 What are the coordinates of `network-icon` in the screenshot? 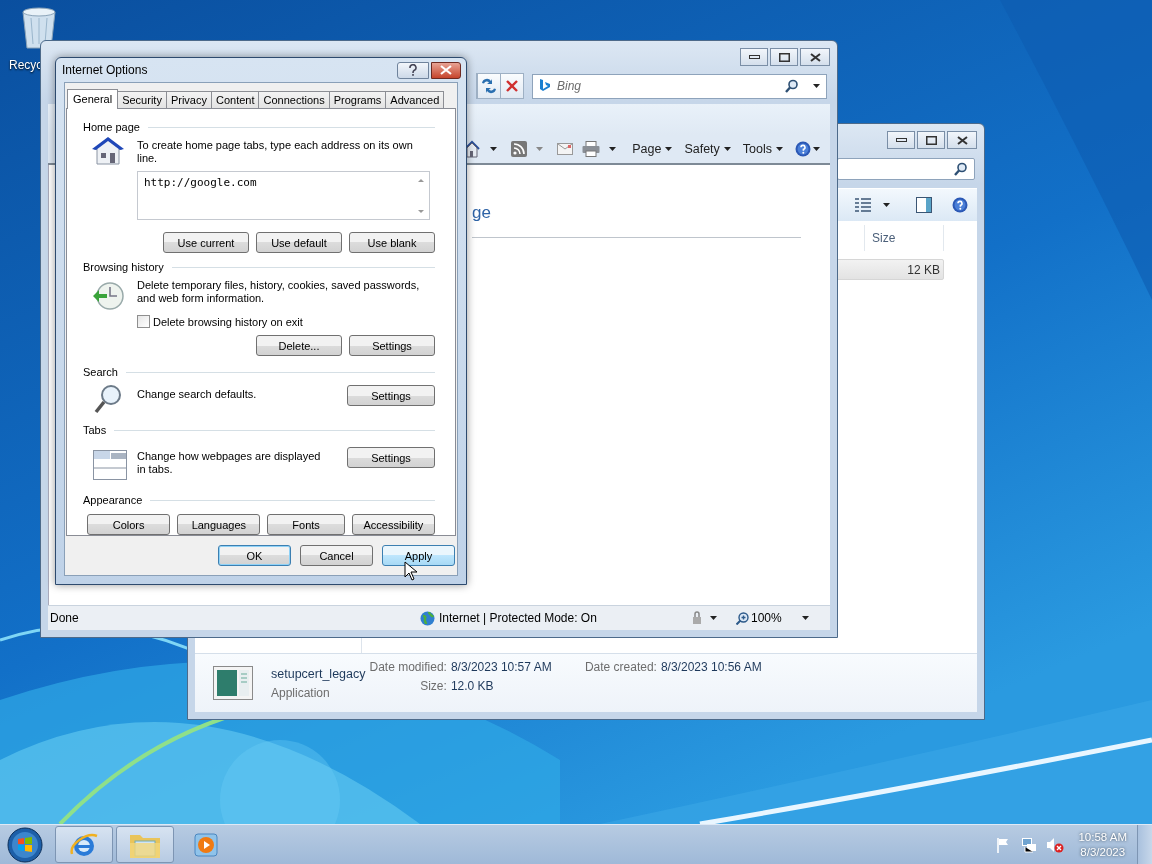 It's located at (1029, 844).